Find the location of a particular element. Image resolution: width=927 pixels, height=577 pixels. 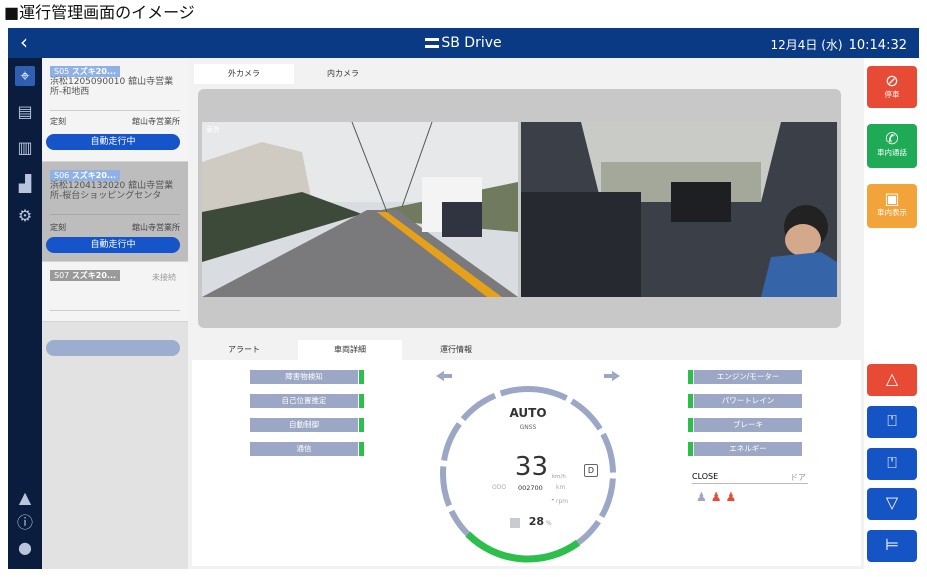

info-icon: ⓘ is located at coordinates (25, 523).